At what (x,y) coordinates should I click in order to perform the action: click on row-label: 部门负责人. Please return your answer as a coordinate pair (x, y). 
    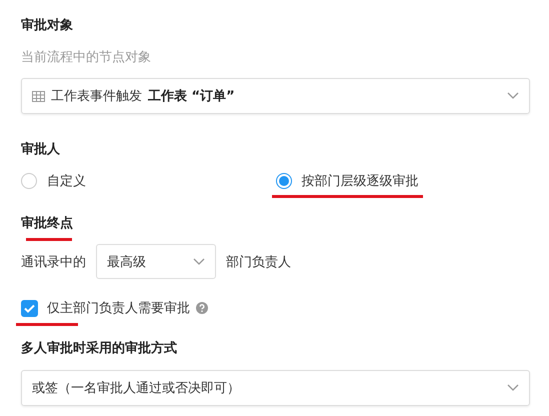
    Looking at the image, I should click on (258, 262).